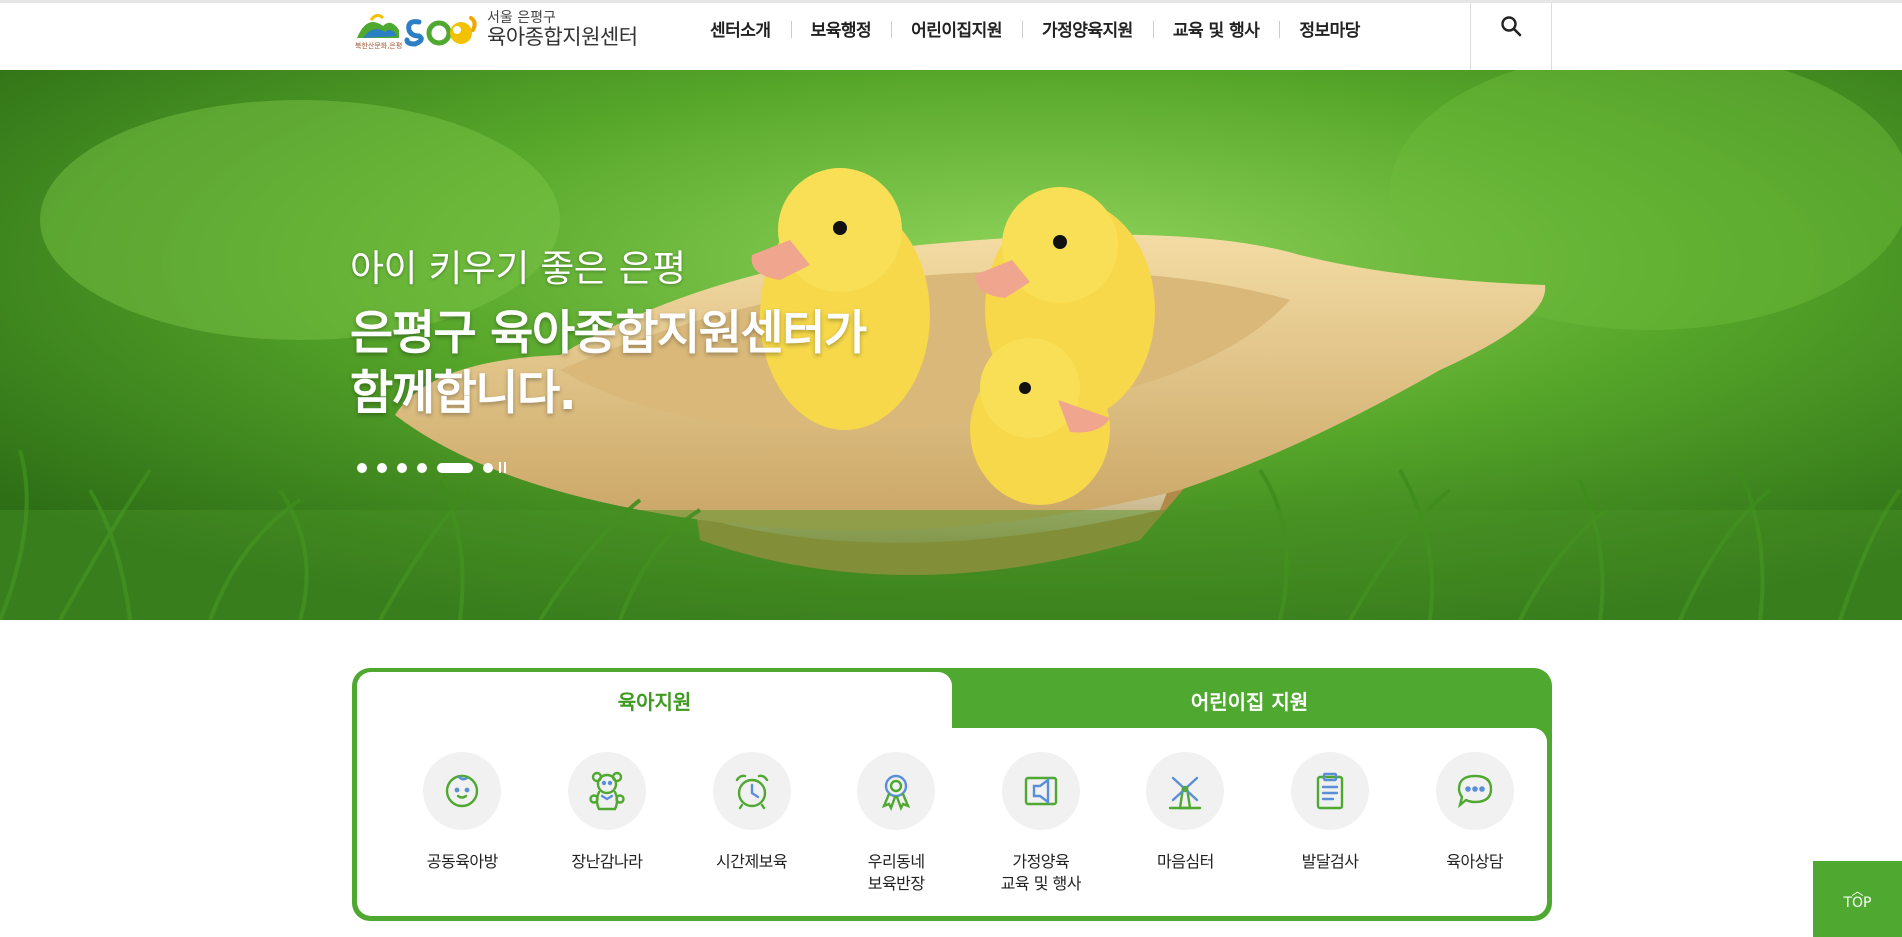 The height and width of the screenshot is (937, 1902). What do you see at coordinates (462, 861) in the screenshot?
I see `service-label: 공동육아방` at bounding box center [462, 861].